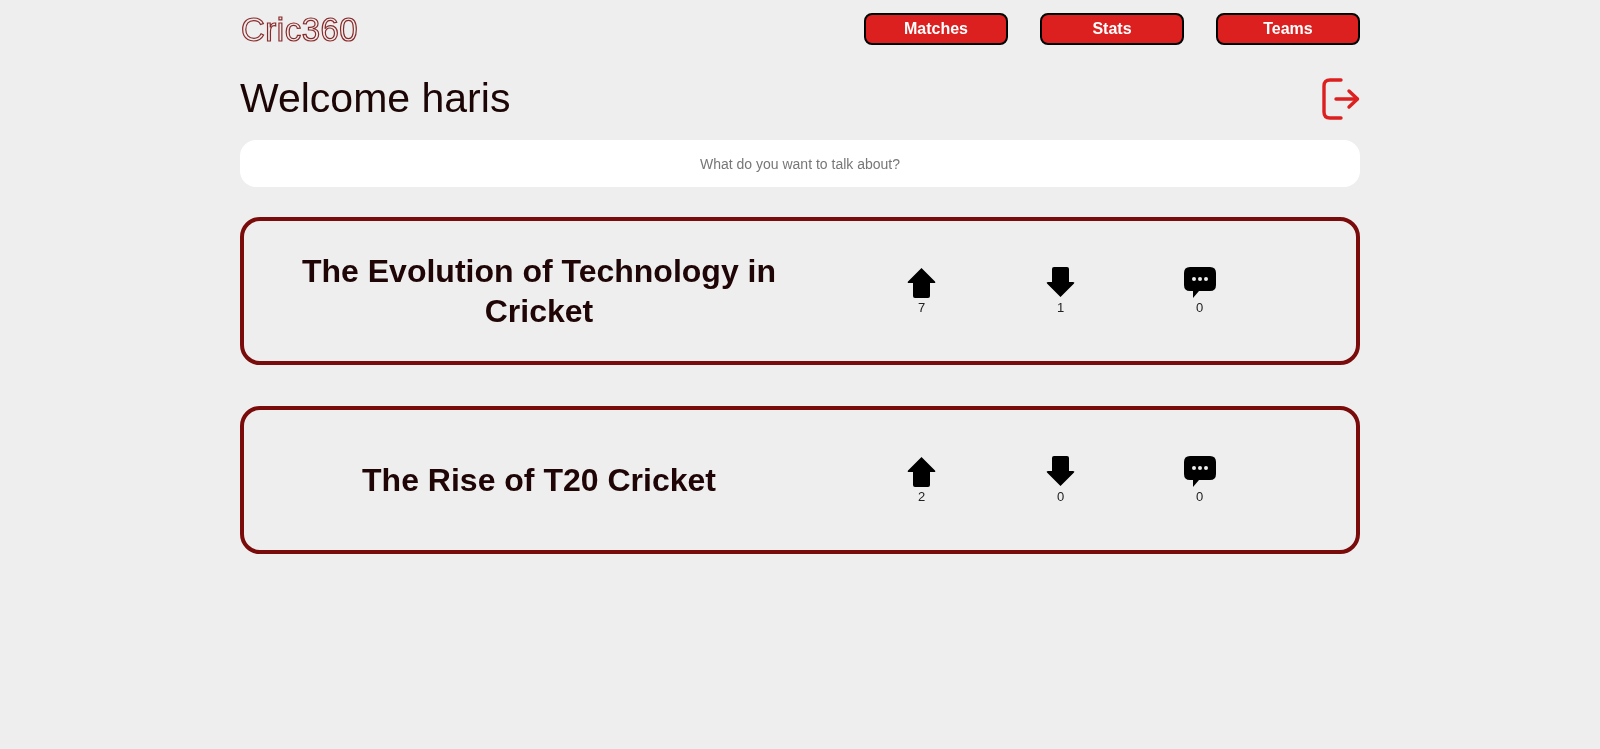 The image size is (1600, 749). I want to click on post-title: The Evolution of Technology in Cricket, so click(538, 291).